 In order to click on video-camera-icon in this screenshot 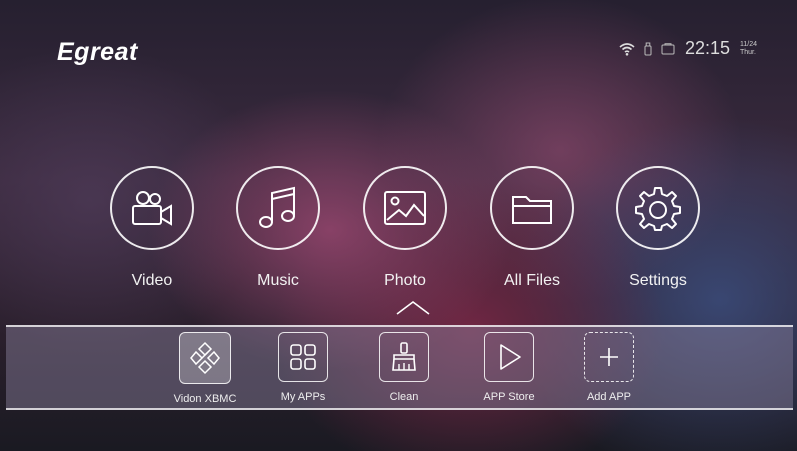, I will do `click(152, 208)`.